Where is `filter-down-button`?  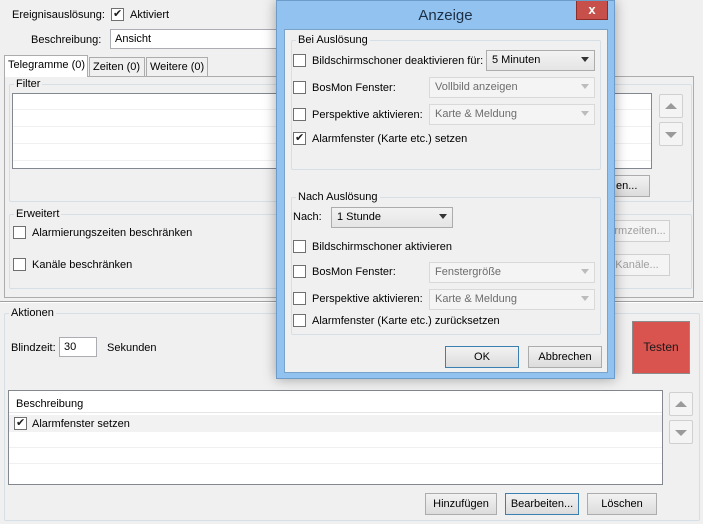 filter-down-button is located at coordinates (671, 134).